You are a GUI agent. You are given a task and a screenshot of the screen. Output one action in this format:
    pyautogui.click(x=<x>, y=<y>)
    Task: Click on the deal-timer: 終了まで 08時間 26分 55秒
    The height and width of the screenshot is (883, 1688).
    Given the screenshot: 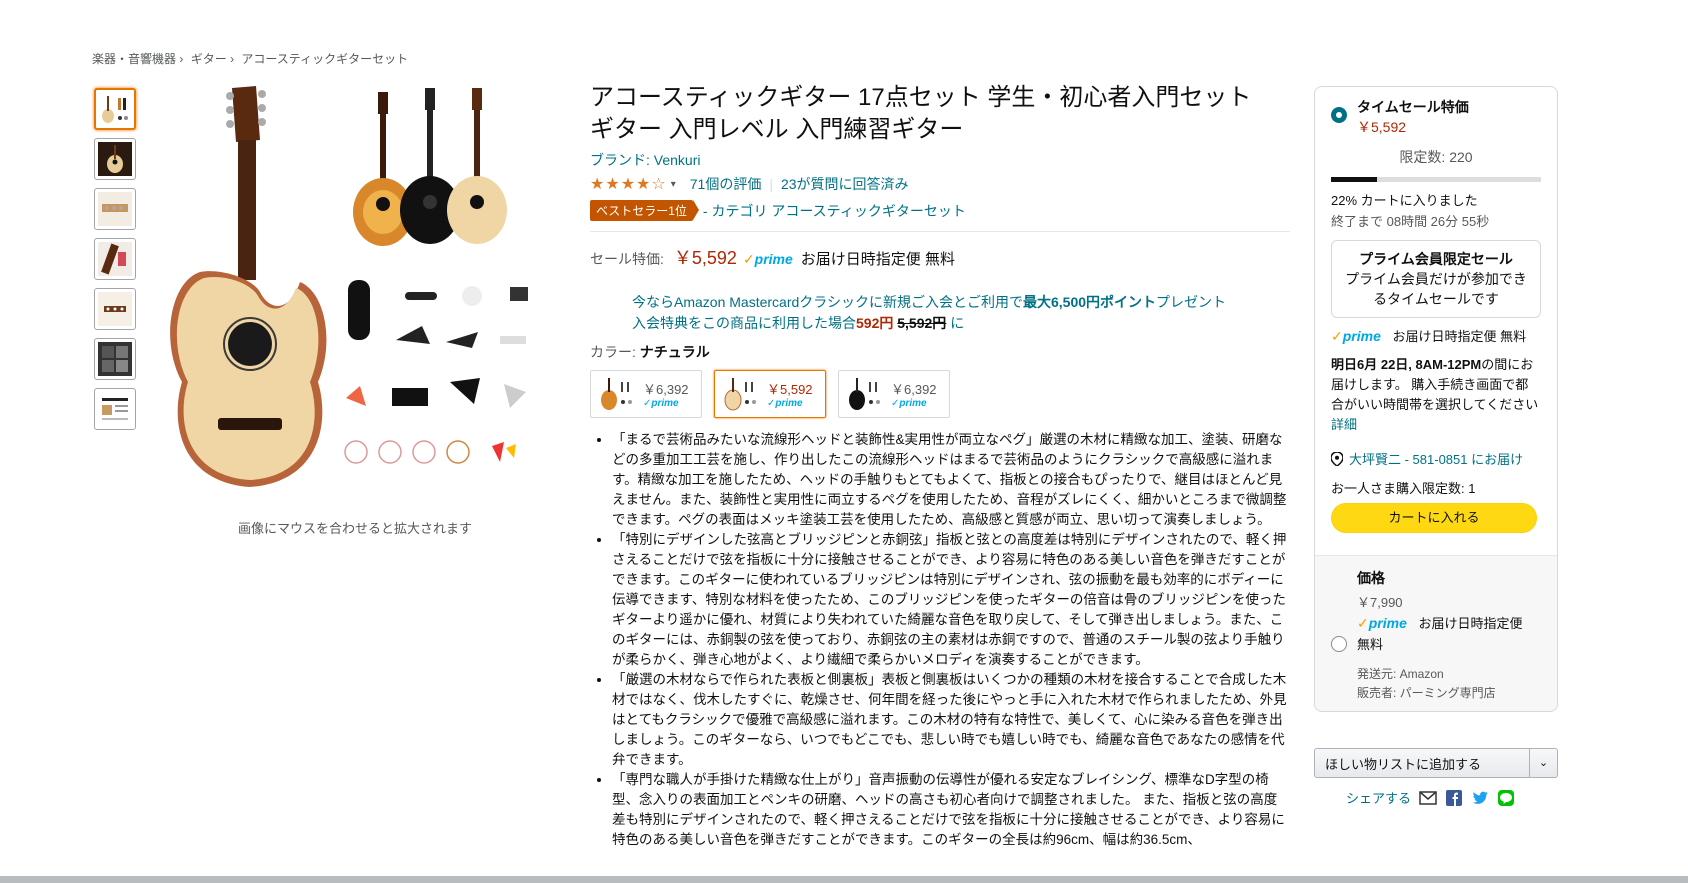 What is the action you would take?
    pyautogui.click(x=1410, y=221)
    